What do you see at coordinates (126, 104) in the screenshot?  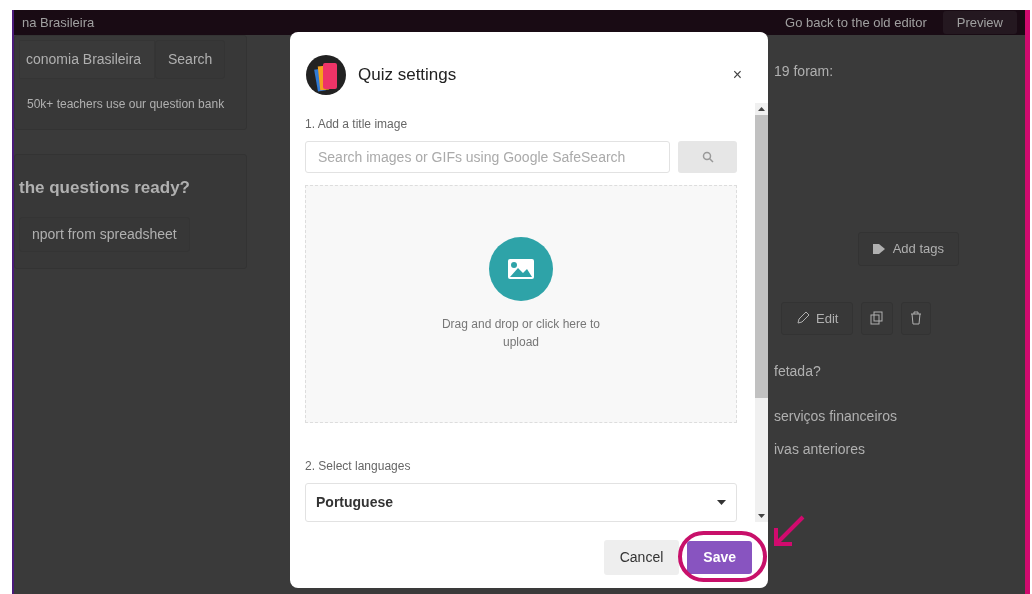 I see `bank-note: 50k+ teachers use our question bank` at bounding box center [126, 104].